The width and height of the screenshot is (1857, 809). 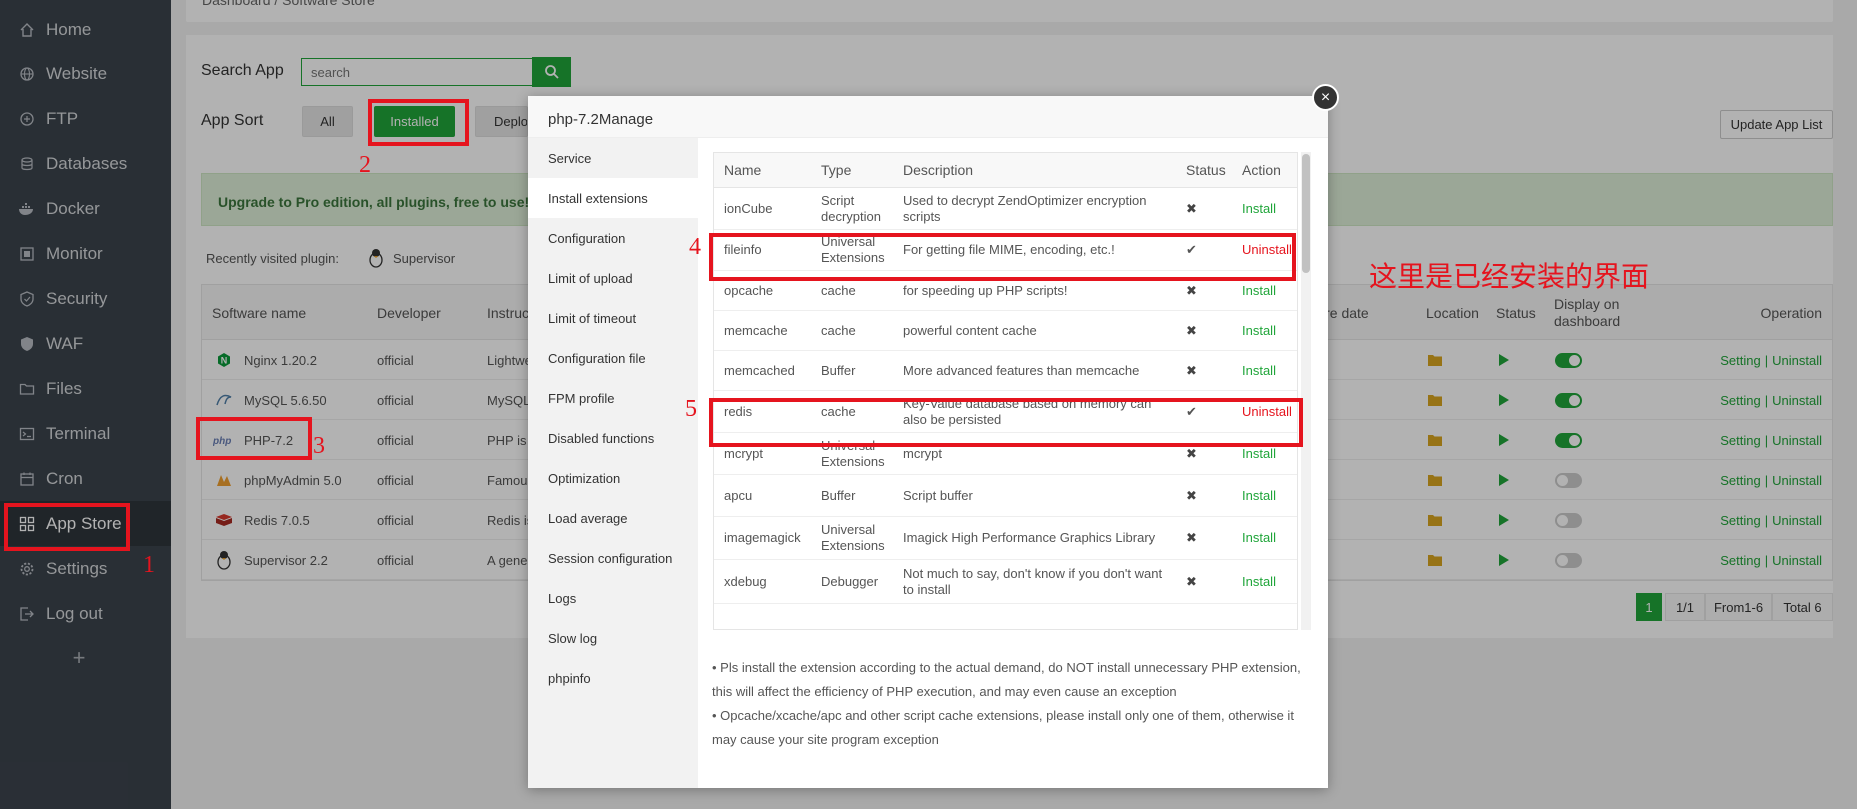 What do you see at coordinates (928, 117) in the screenshot?
I see `modal-title: php-7.2Manage` at bounding box center [928, 117].